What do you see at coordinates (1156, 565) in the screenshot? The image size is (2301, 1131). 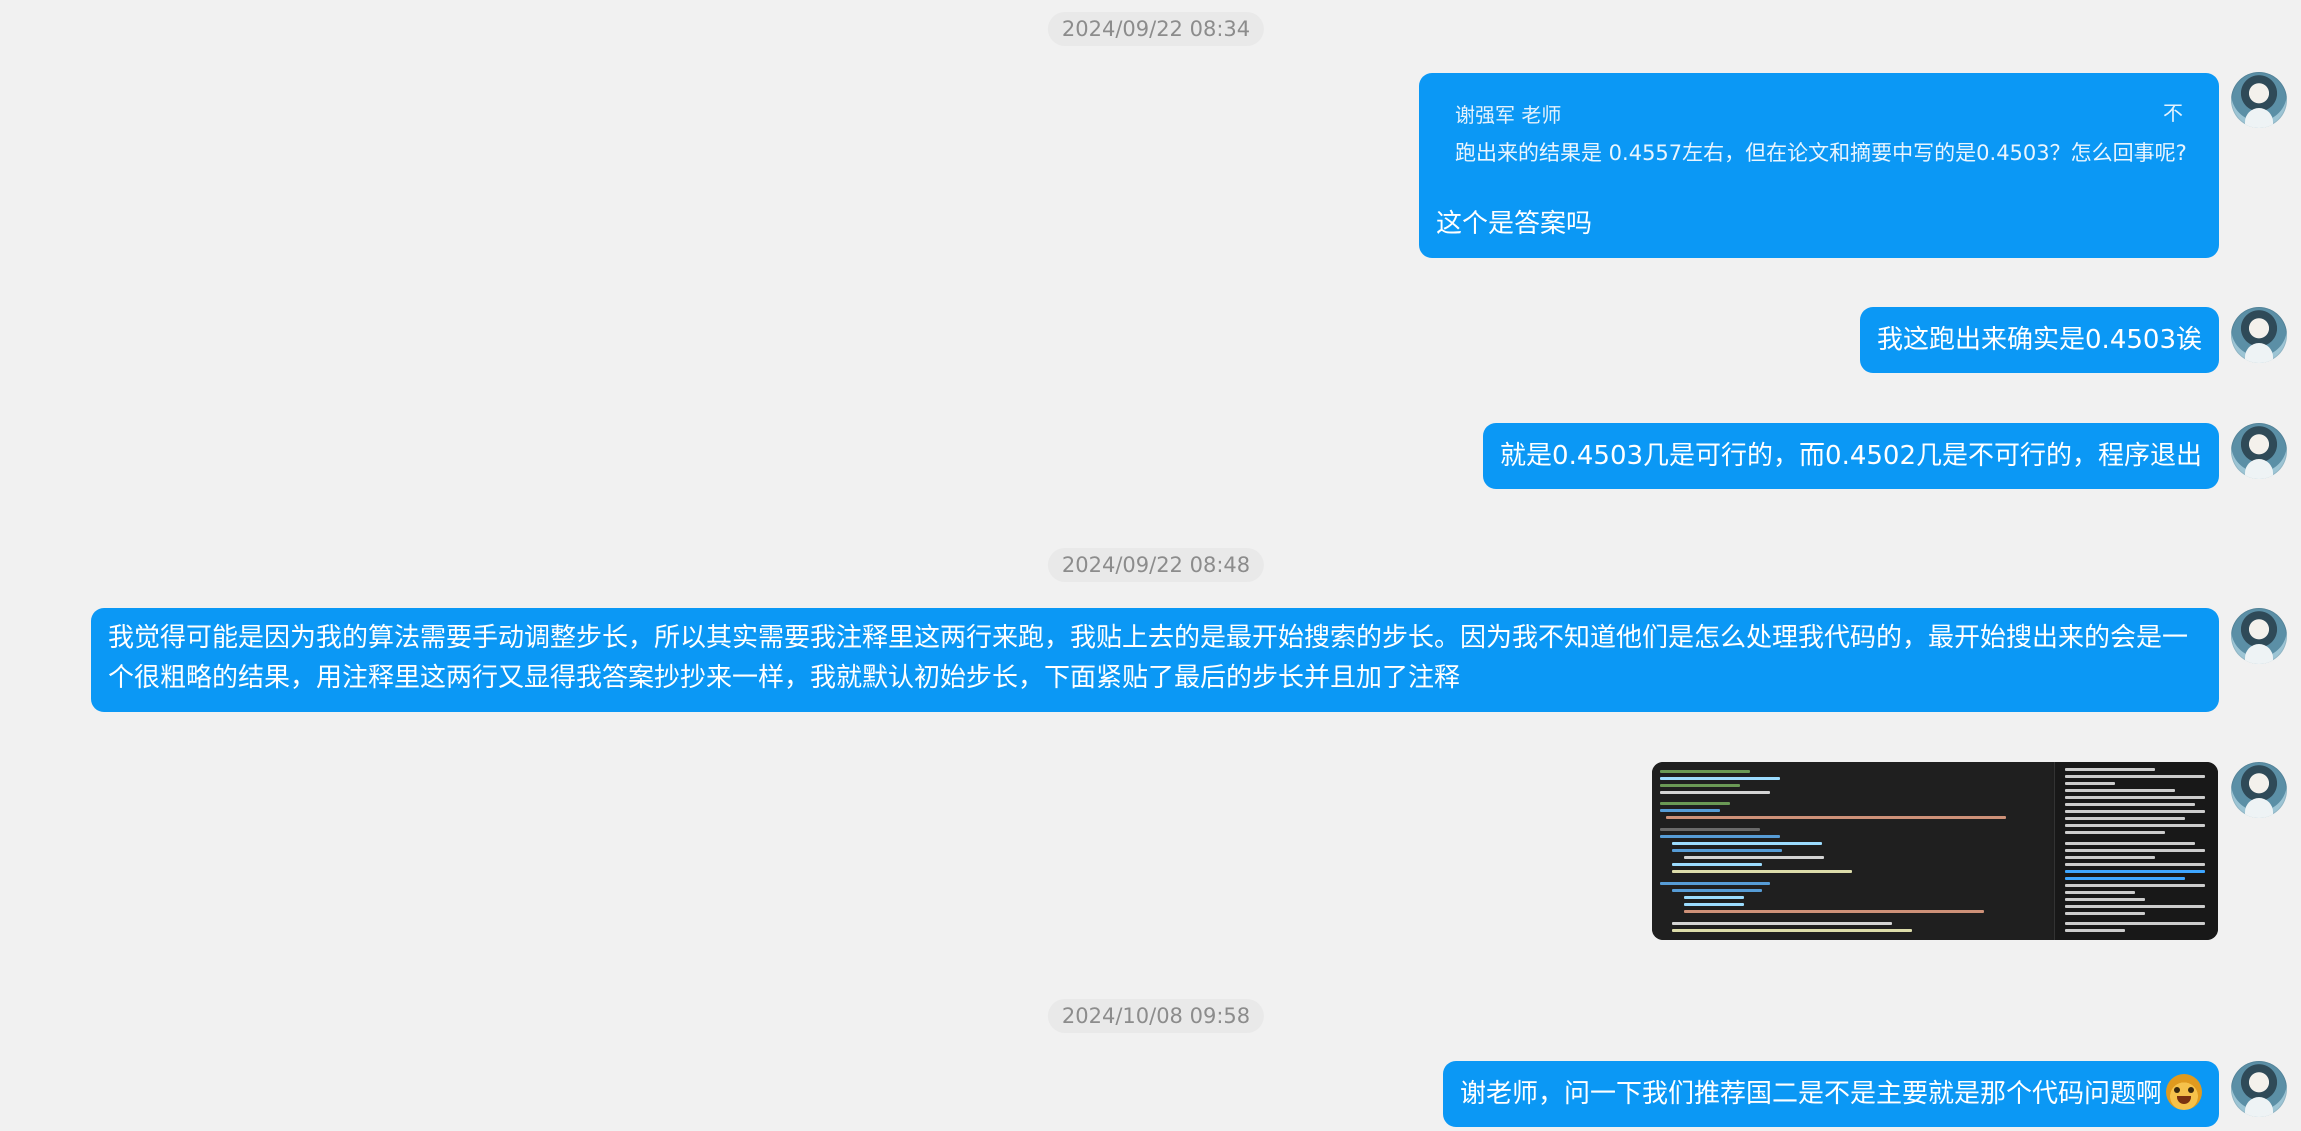 I see `timestamp: 2024/09/22 08:48` at bounding box center [1156, 565].